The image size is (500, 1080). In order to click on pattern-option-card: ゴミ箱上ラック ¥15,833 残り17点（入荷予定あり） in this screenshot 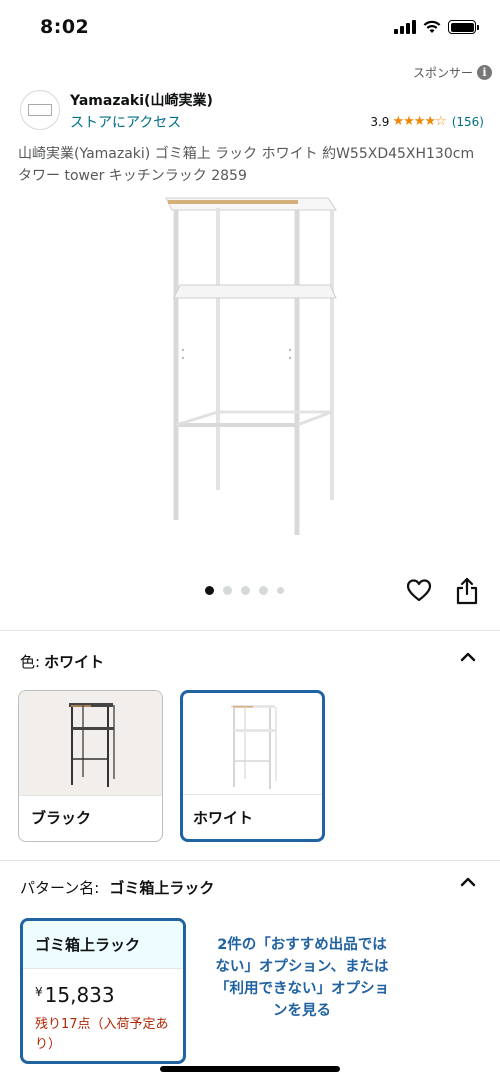, I will do `click(103, 991)`.